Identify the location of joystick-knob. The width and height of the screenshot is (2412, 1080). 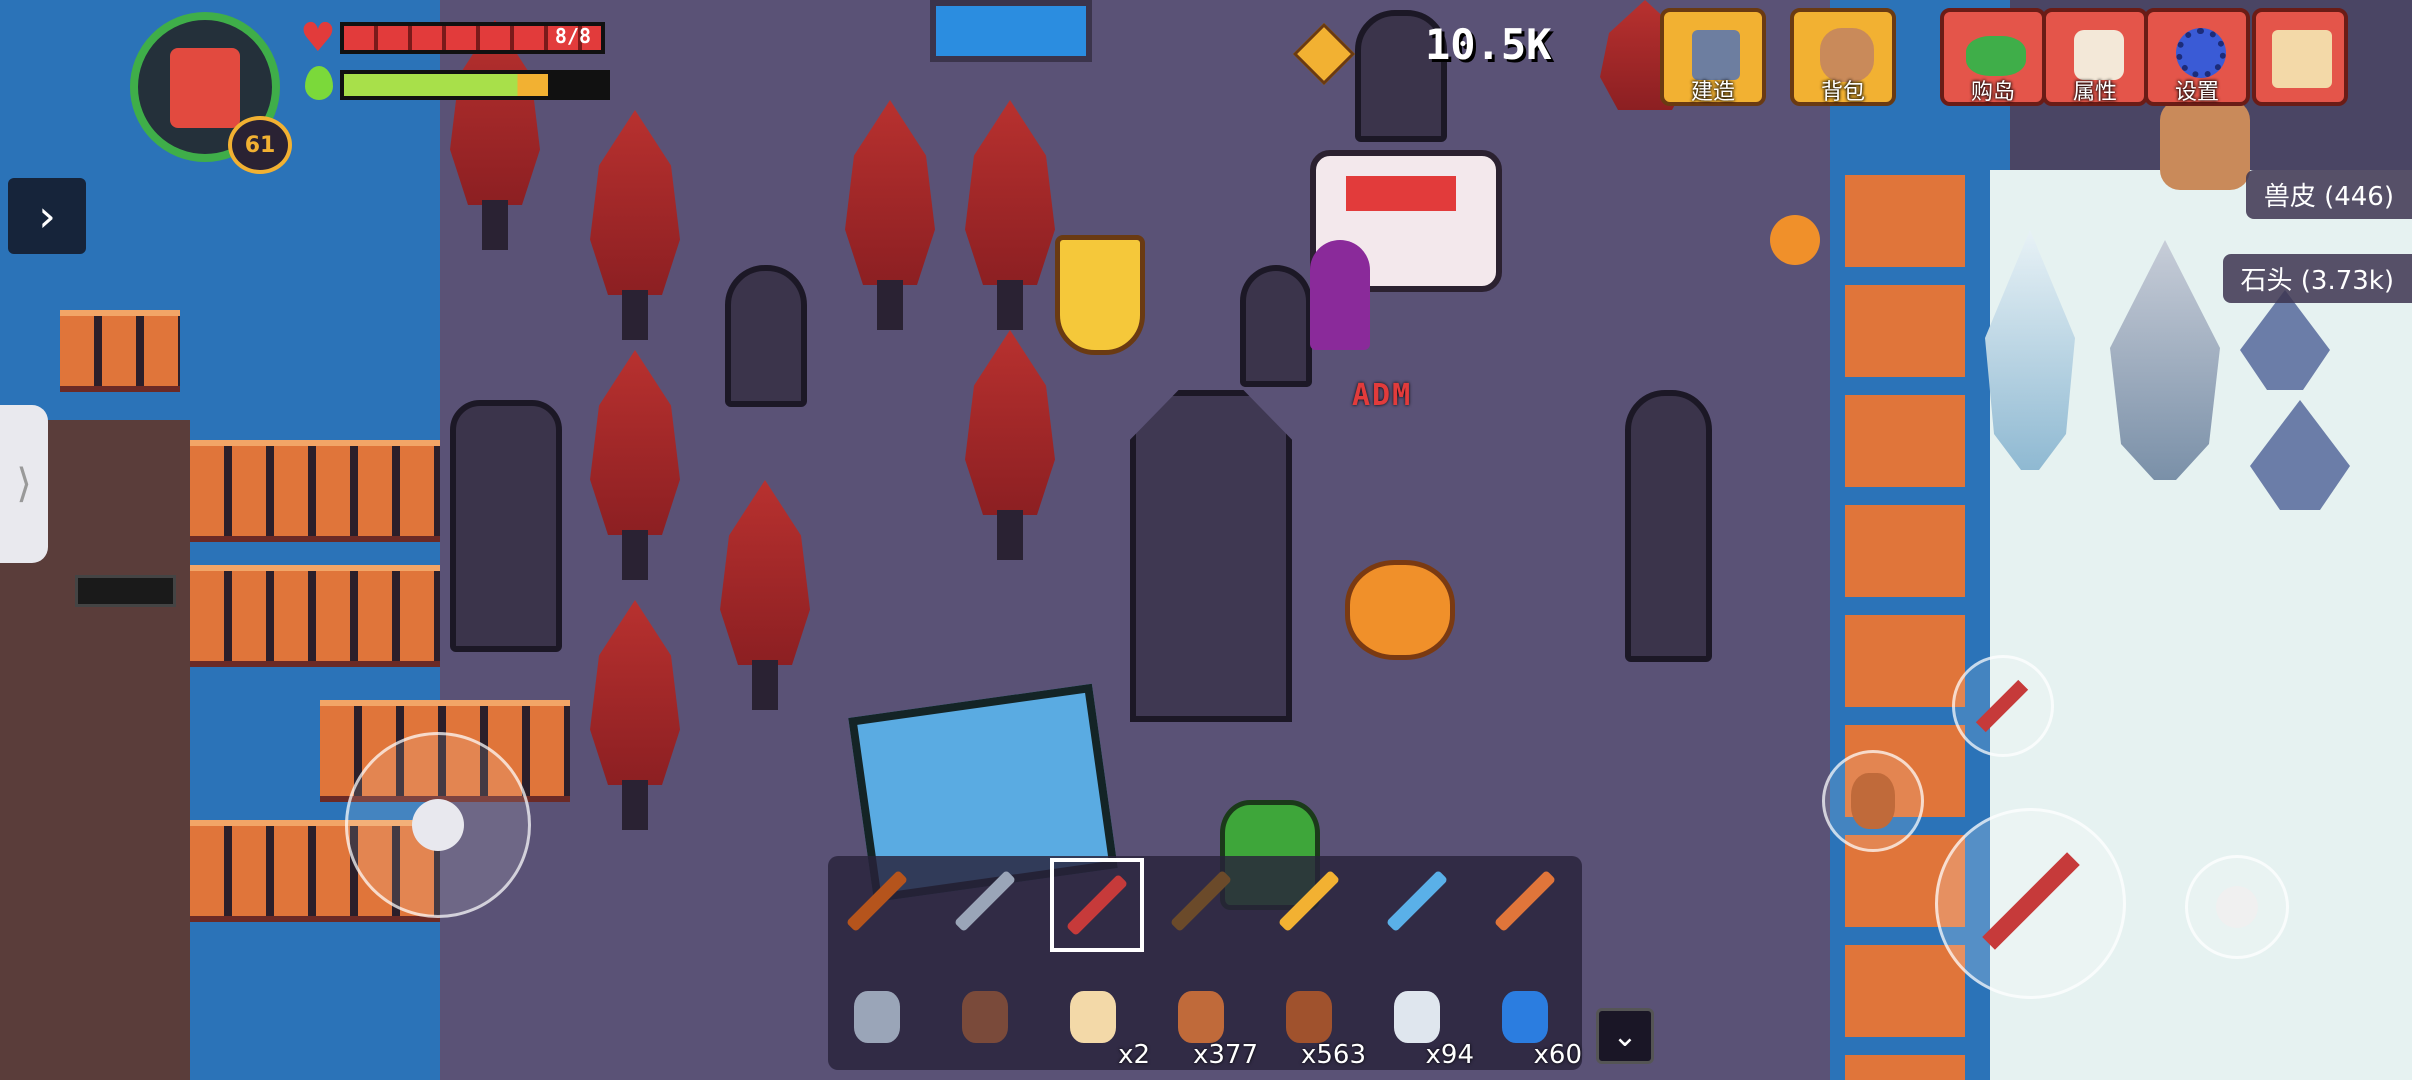
(438, 825).